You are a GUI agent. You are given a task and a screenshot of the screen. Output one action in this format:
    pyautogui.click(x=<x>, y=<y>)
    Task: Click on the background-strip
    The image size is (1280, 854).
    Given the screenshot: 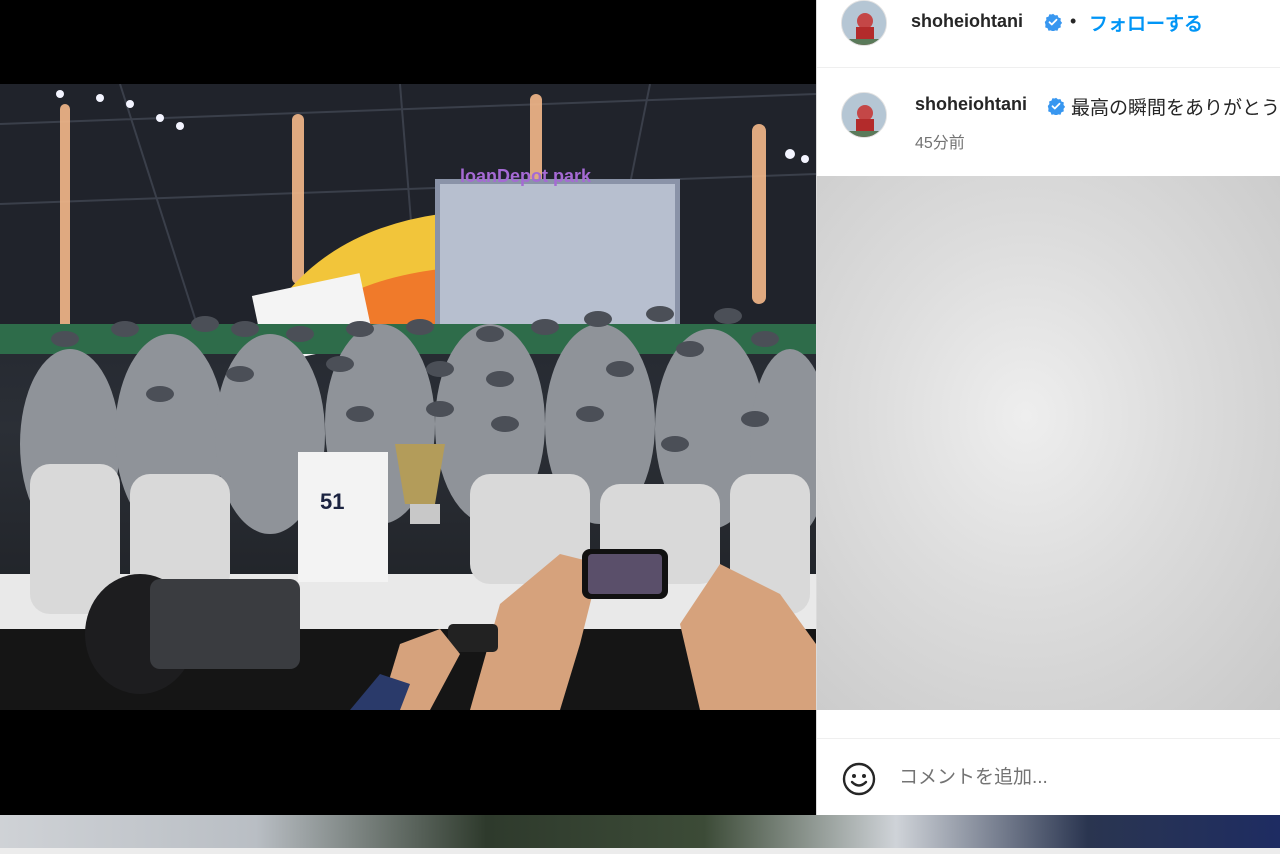 What is the action you would take?
    pyautogui.click(x=640, y=834)
    